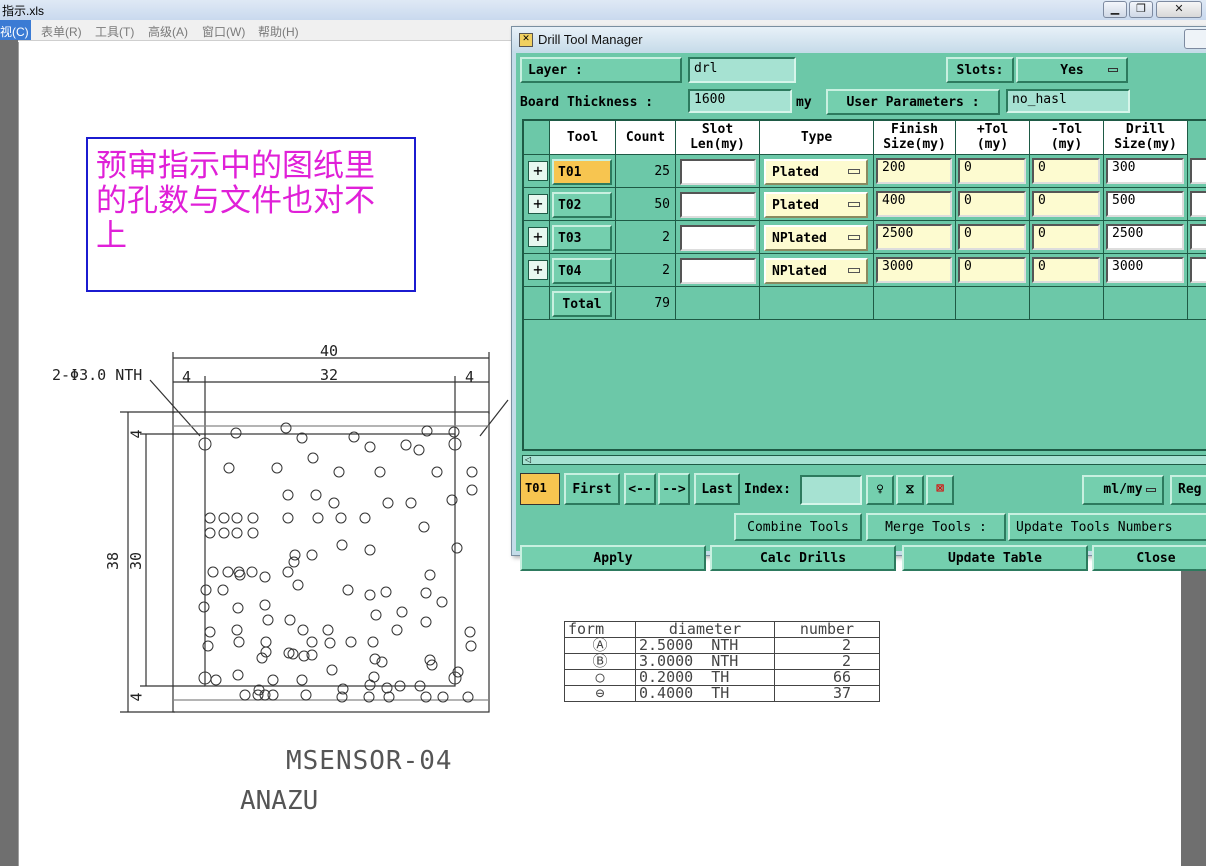 The height and width of the screenshot is (866, 1206). I want to click on apply-button: Apply, so click(613, 558).